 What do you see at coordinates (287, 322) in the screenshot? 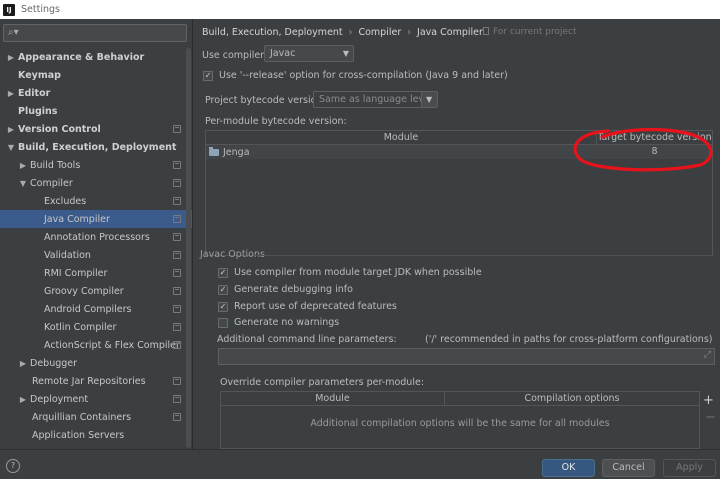
I see `no-warnings-label: Generate no warnings` at bounding box center [287, 322].